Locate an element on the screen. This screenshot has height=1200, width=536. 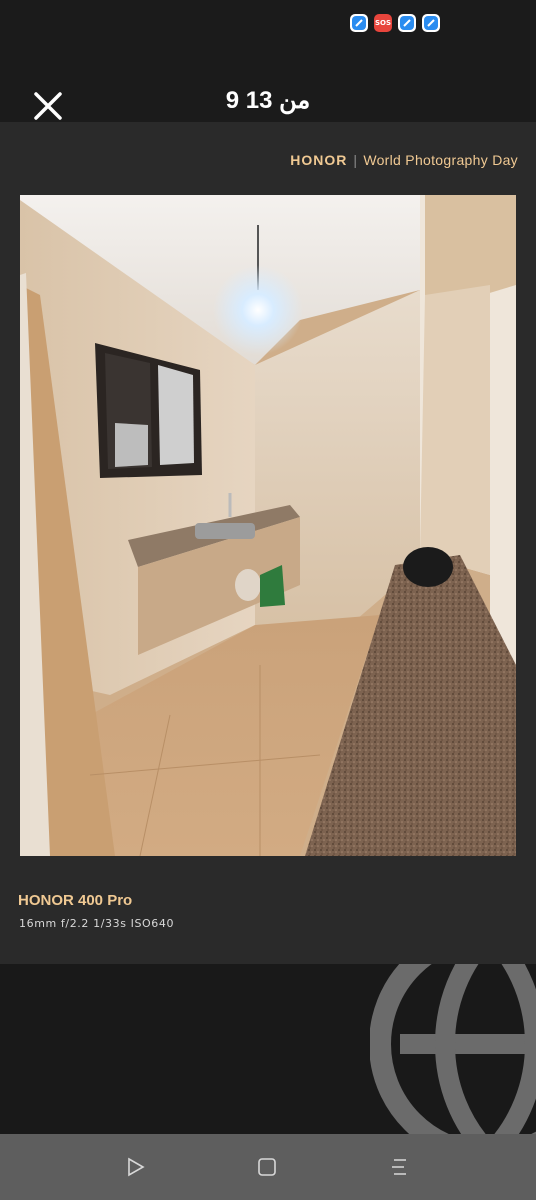
lower-area is located at coordinates (268, 1049).